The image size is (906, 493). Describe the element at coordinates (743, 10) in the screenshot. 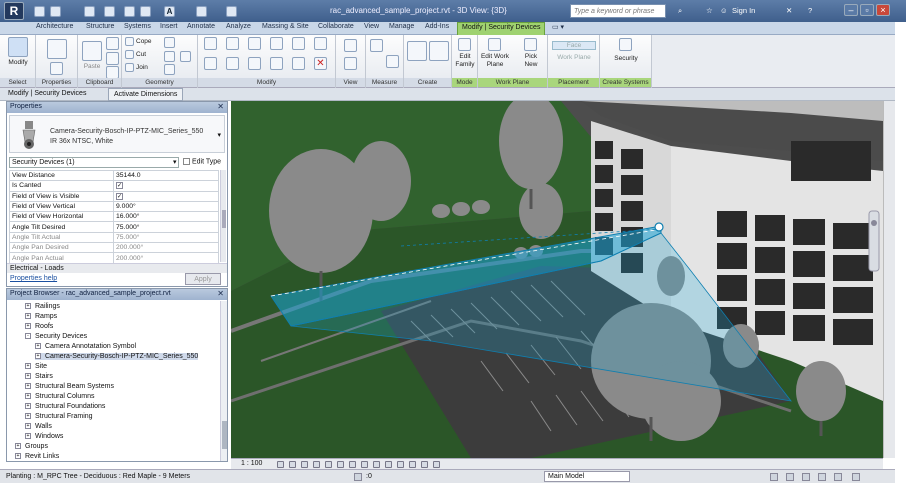

I see `sign-in-link: Sign In` at that location.